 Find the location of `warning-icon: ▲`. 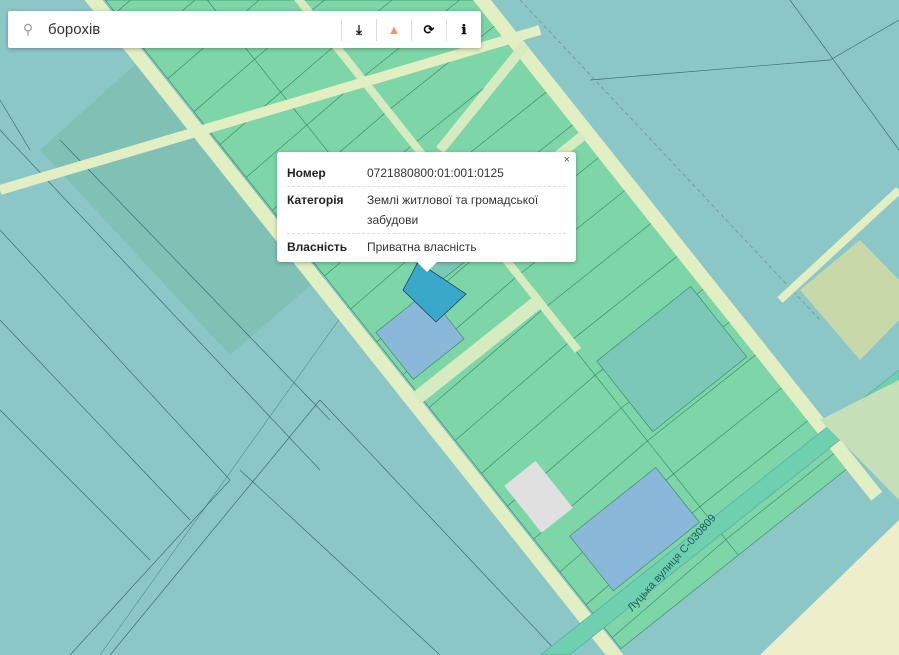

warning-icon: ▲ is located at coordinates (393, 29).